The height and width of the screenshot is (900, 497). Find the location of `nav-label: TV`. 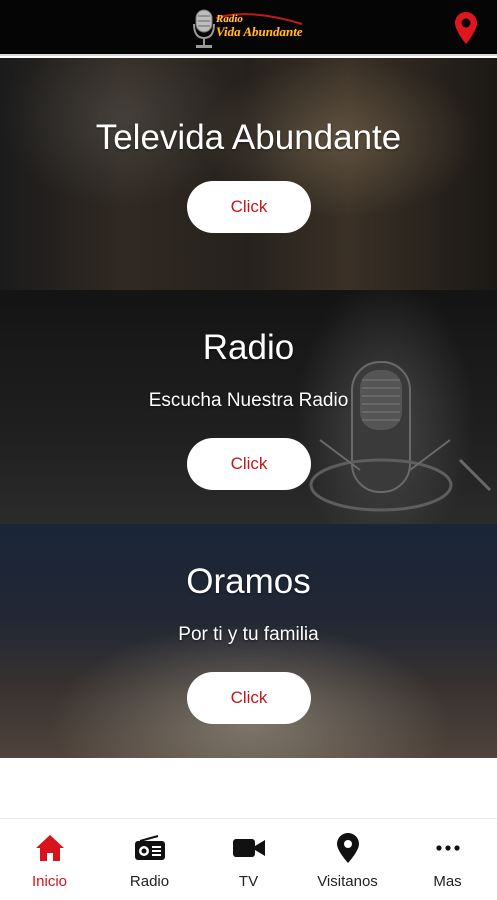

nav-label: TV is located at coordinates (248, 881).